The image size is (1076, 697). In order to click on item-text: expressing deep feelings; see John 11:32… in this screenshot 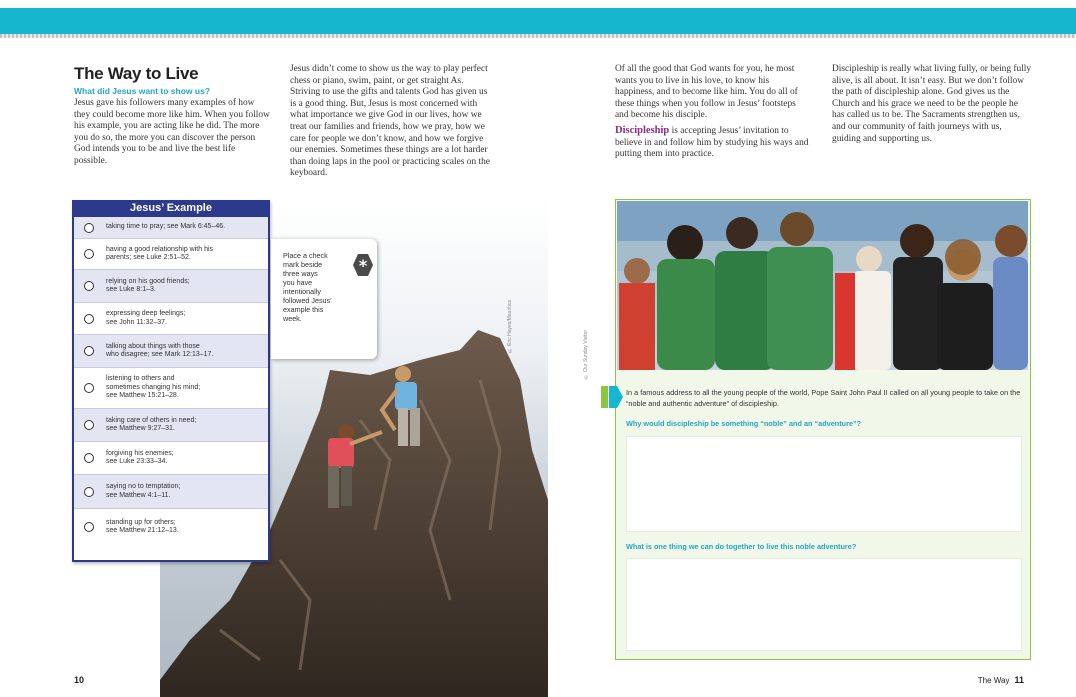, I will do `click(146, 318)`.